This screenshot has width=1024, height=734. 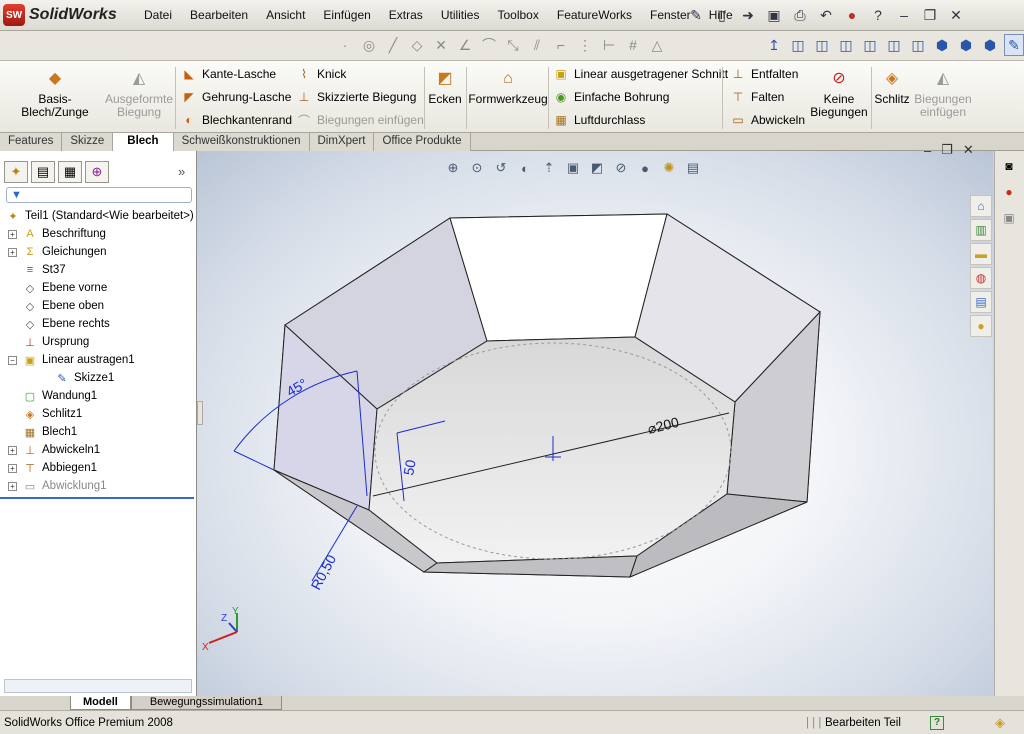 I want to click on polygon-icon: ◇, so click(x=417, y=45).